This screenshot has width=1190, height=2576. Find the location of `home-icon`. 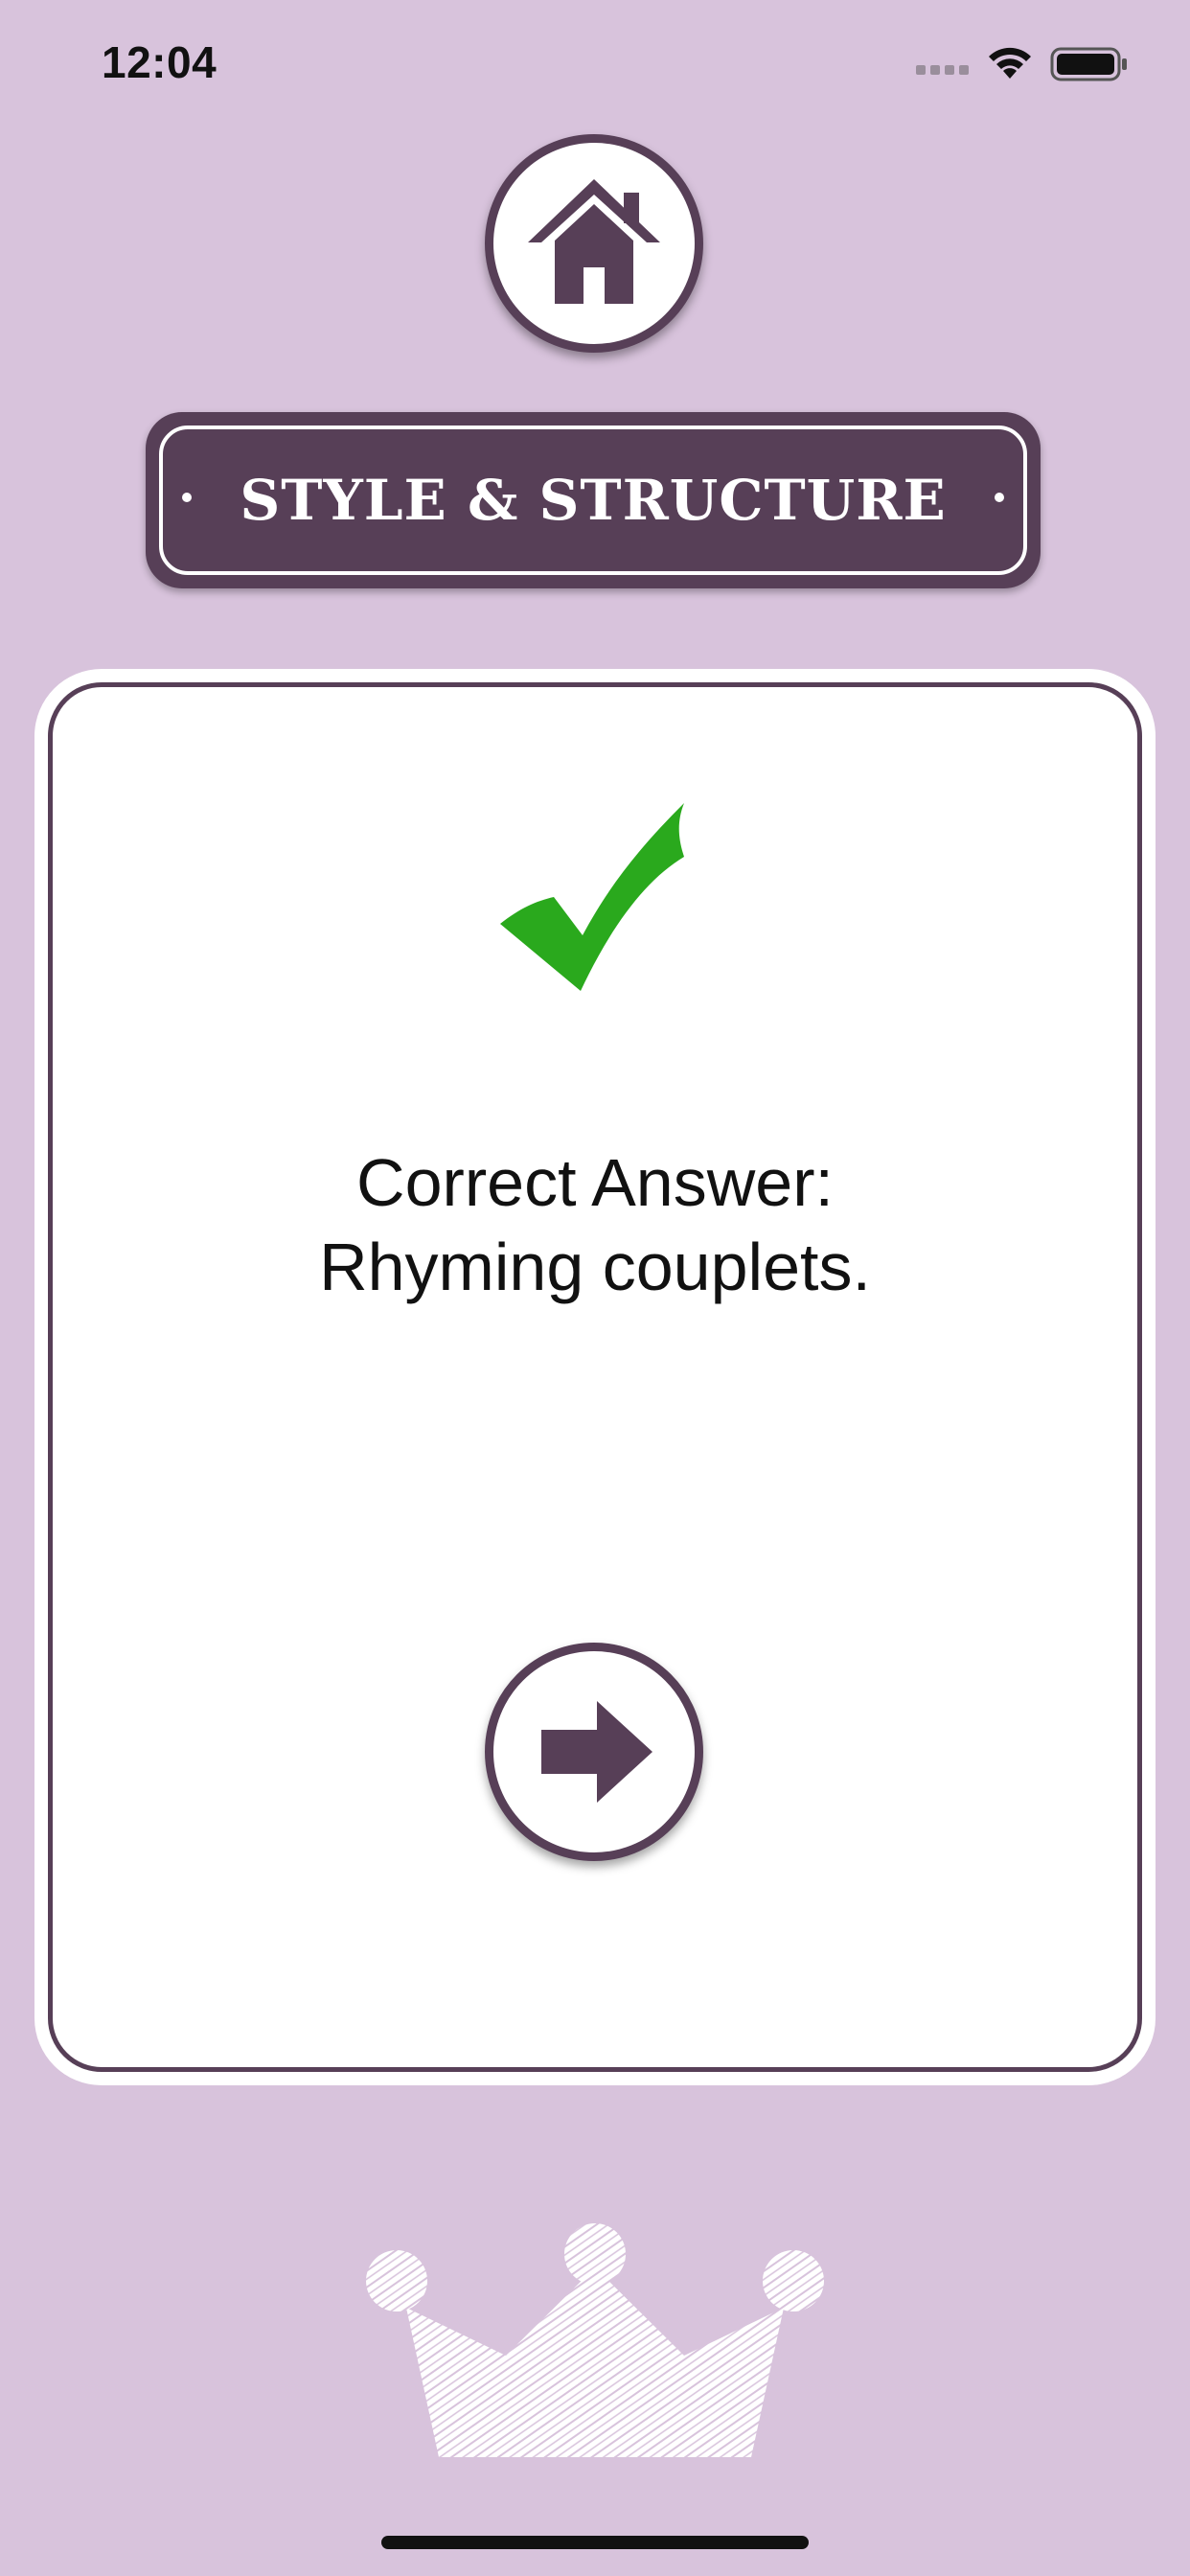

home-icon is located at coordinates (594, 241).